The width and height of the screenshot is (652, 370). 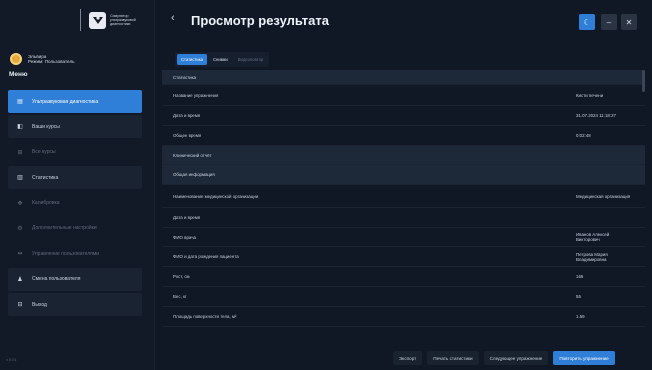 I want to click on row-label: Статистика, so click(x=185, y=77).